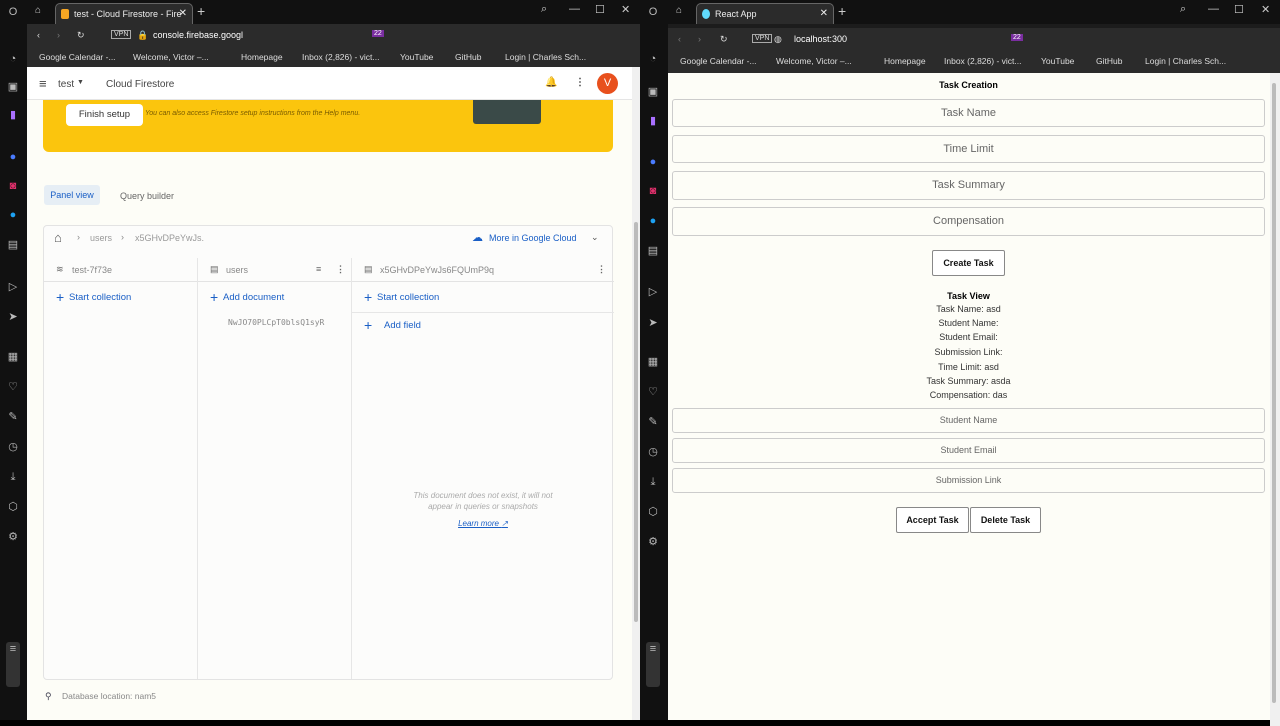 This screenshot has width=1280, height=726. I want to click on opera-logo-icon: O, so click(653, 12).